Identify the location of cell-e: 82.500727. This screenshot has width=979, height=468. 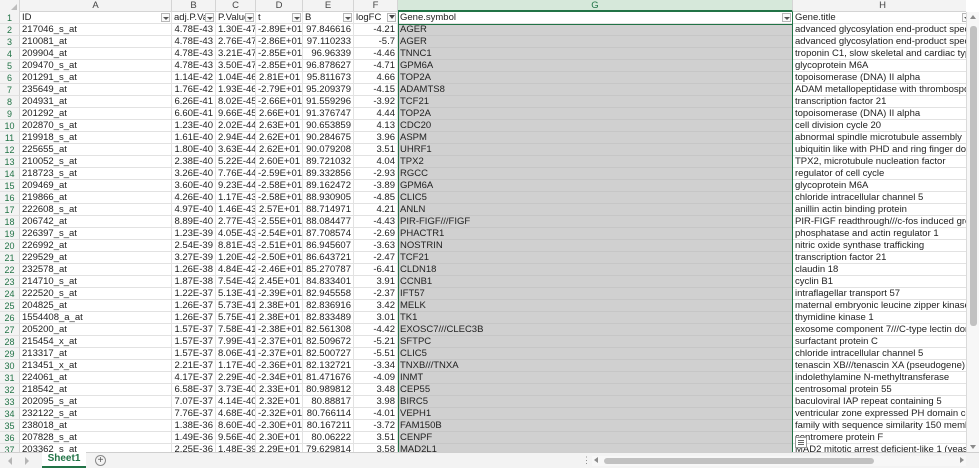
(328, 354).